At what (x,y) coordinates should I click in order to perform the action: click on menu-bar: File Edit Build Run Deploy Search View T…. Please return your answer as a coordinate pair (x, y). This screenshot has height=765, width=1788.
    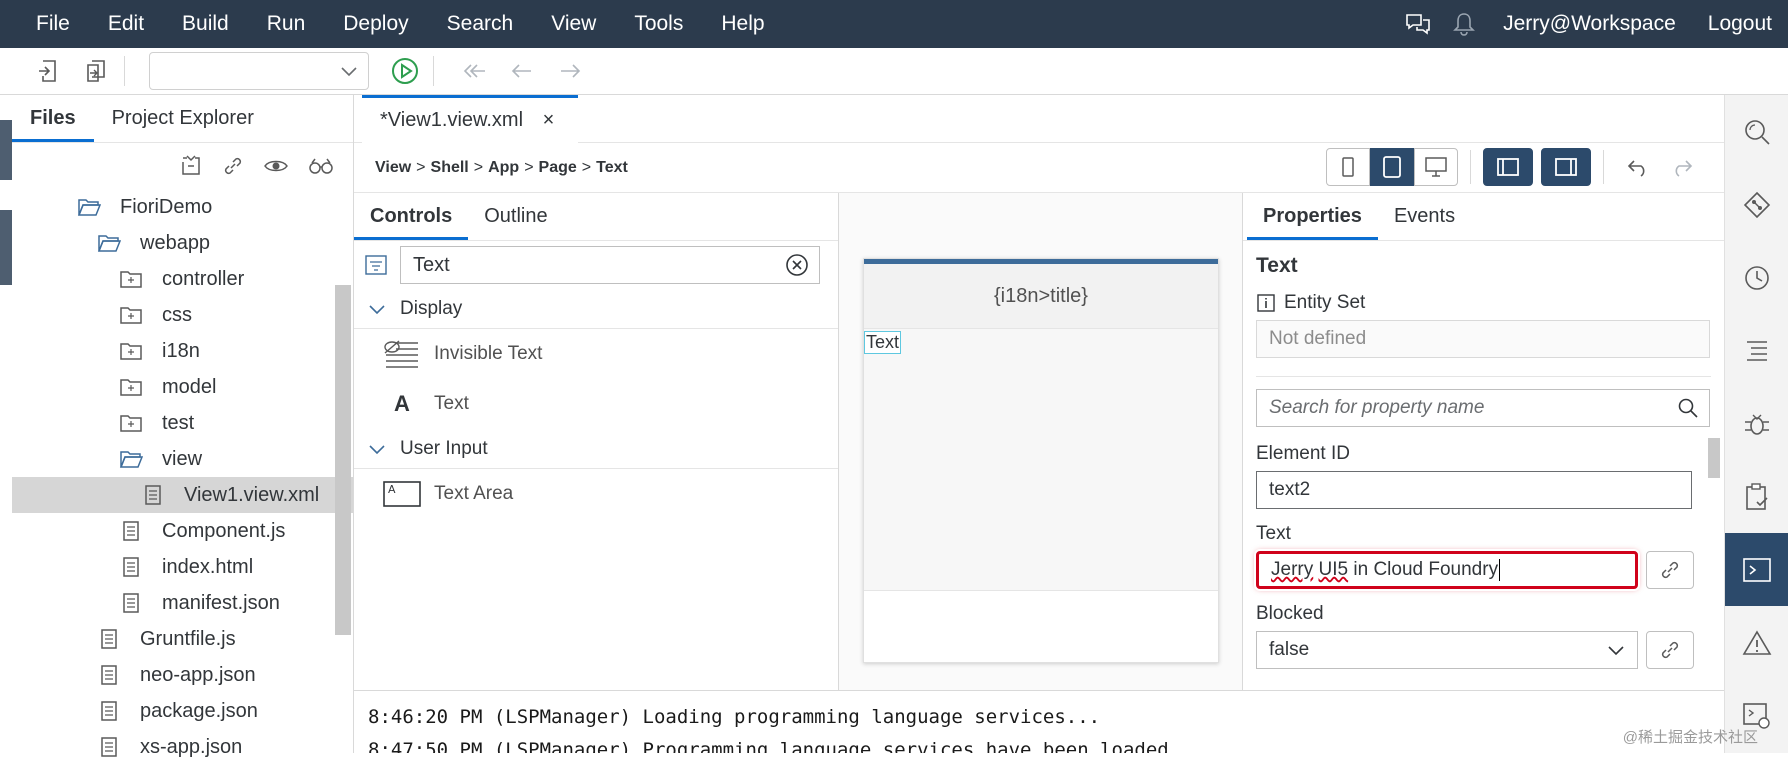
    Looking at the image, I should click on (894, 24).